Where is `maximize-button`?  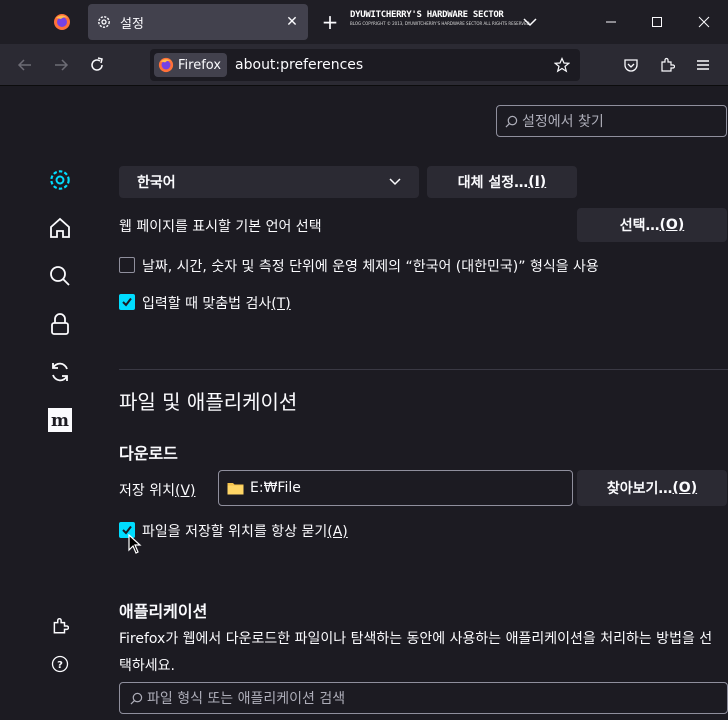 maximize-button is located at coordinates (657, 22).